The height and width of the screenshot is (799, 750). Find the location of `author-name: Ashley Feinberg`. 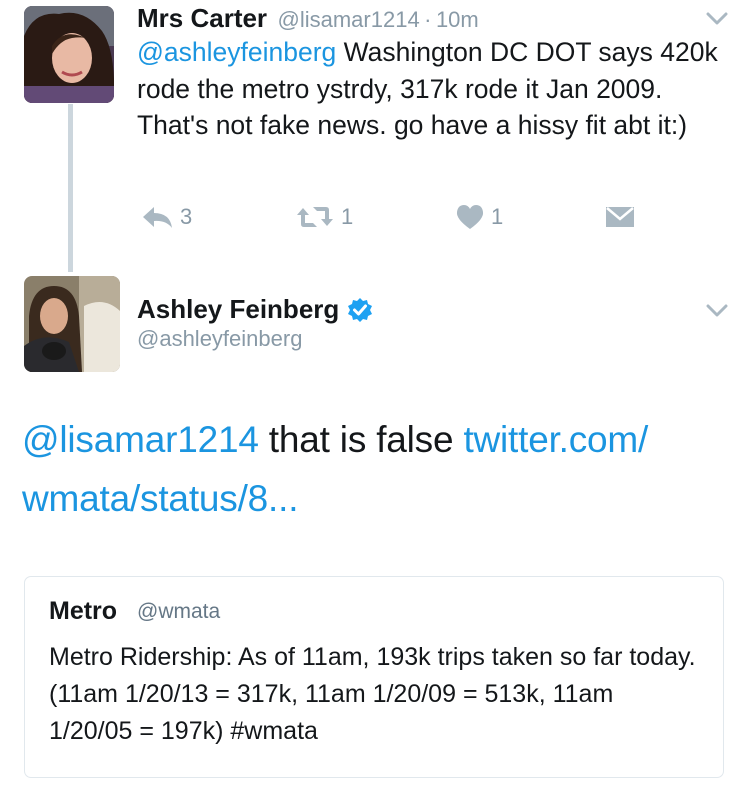

author-name: Ashley Feinberg is located at coordinates (238, 309).